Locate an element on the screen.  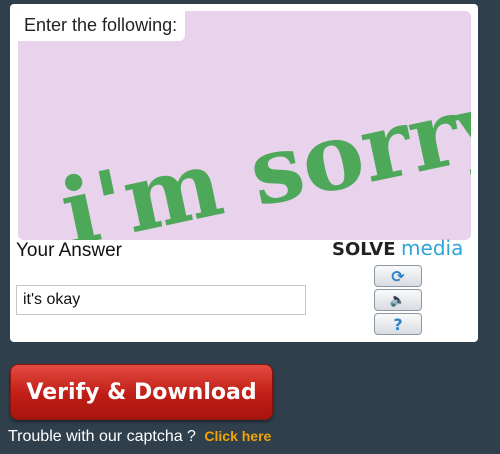
brand-solve: SOLVE is located at coordinates (364, 249).